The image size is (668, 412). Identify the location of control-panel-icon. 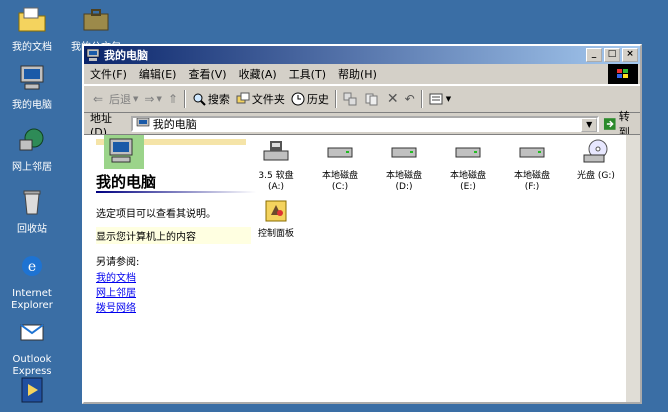
(276, 211).